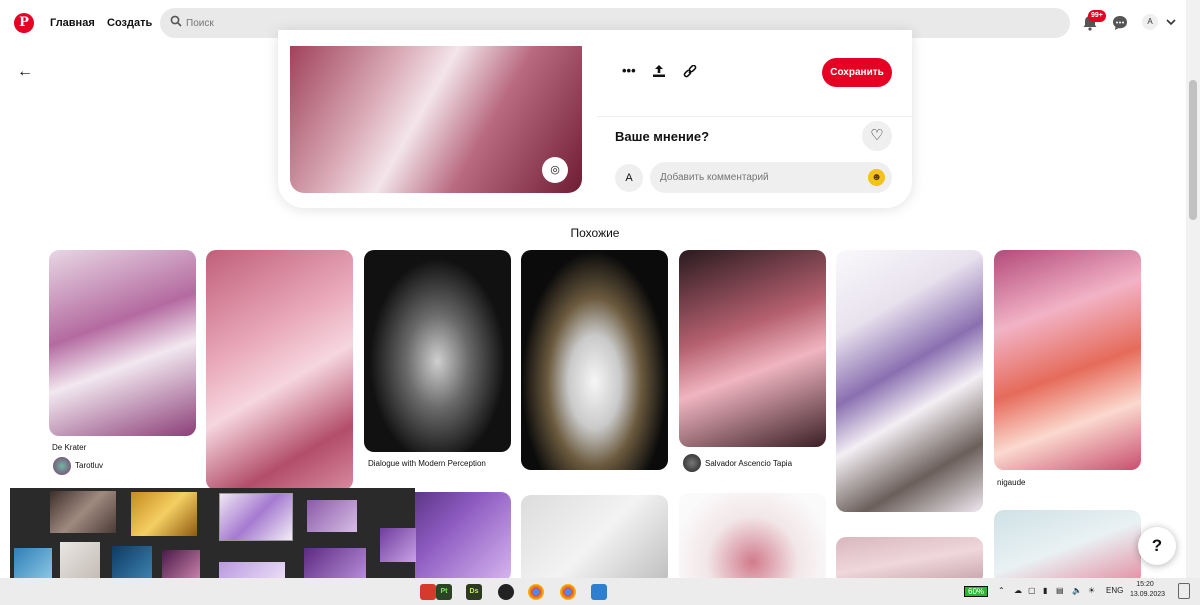  What do you see at coordinates (1157, 546) in the screenshot?
I see `help-button: ?` at bounding box center [1157, 546].